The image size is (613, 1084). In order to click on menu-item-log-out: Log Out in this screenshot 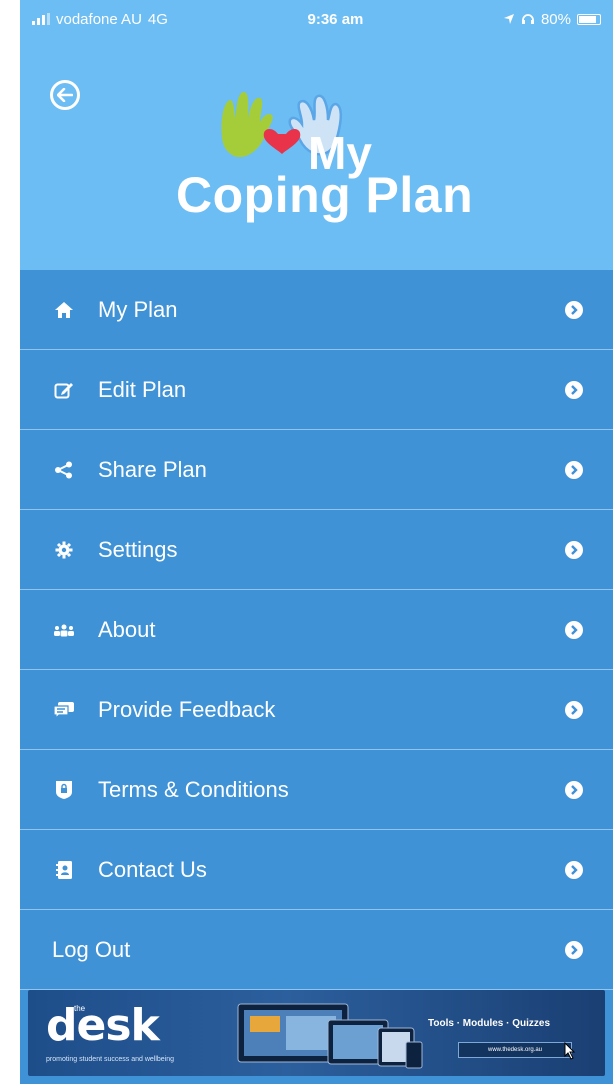, I will do `click(316, 950)`.